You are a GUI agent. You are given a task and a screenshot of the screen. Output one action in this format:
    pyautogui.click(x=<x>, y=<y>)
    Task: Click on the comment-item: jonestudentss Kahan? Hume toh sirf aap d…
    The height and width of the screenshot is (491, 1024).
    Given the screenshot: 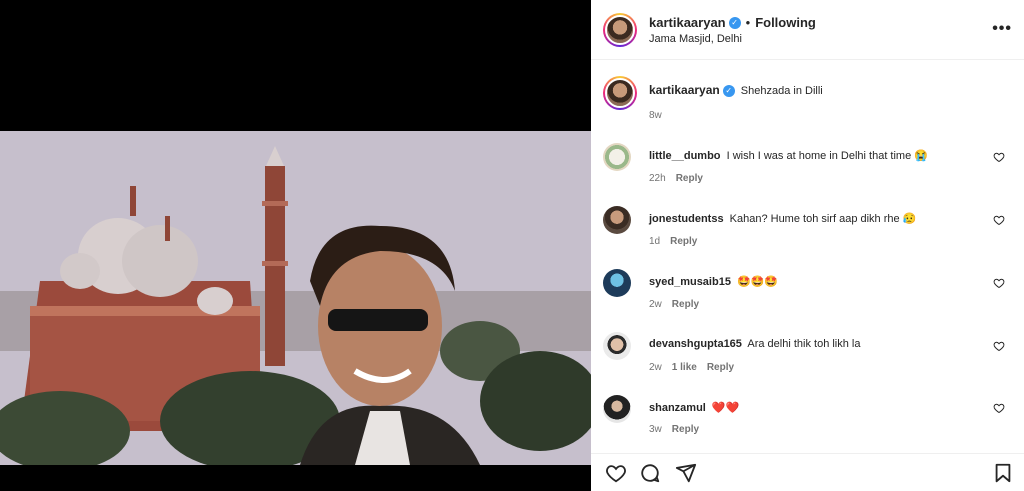 What is the action you would take?
    pyautogui.click(x=808, y=231)
    